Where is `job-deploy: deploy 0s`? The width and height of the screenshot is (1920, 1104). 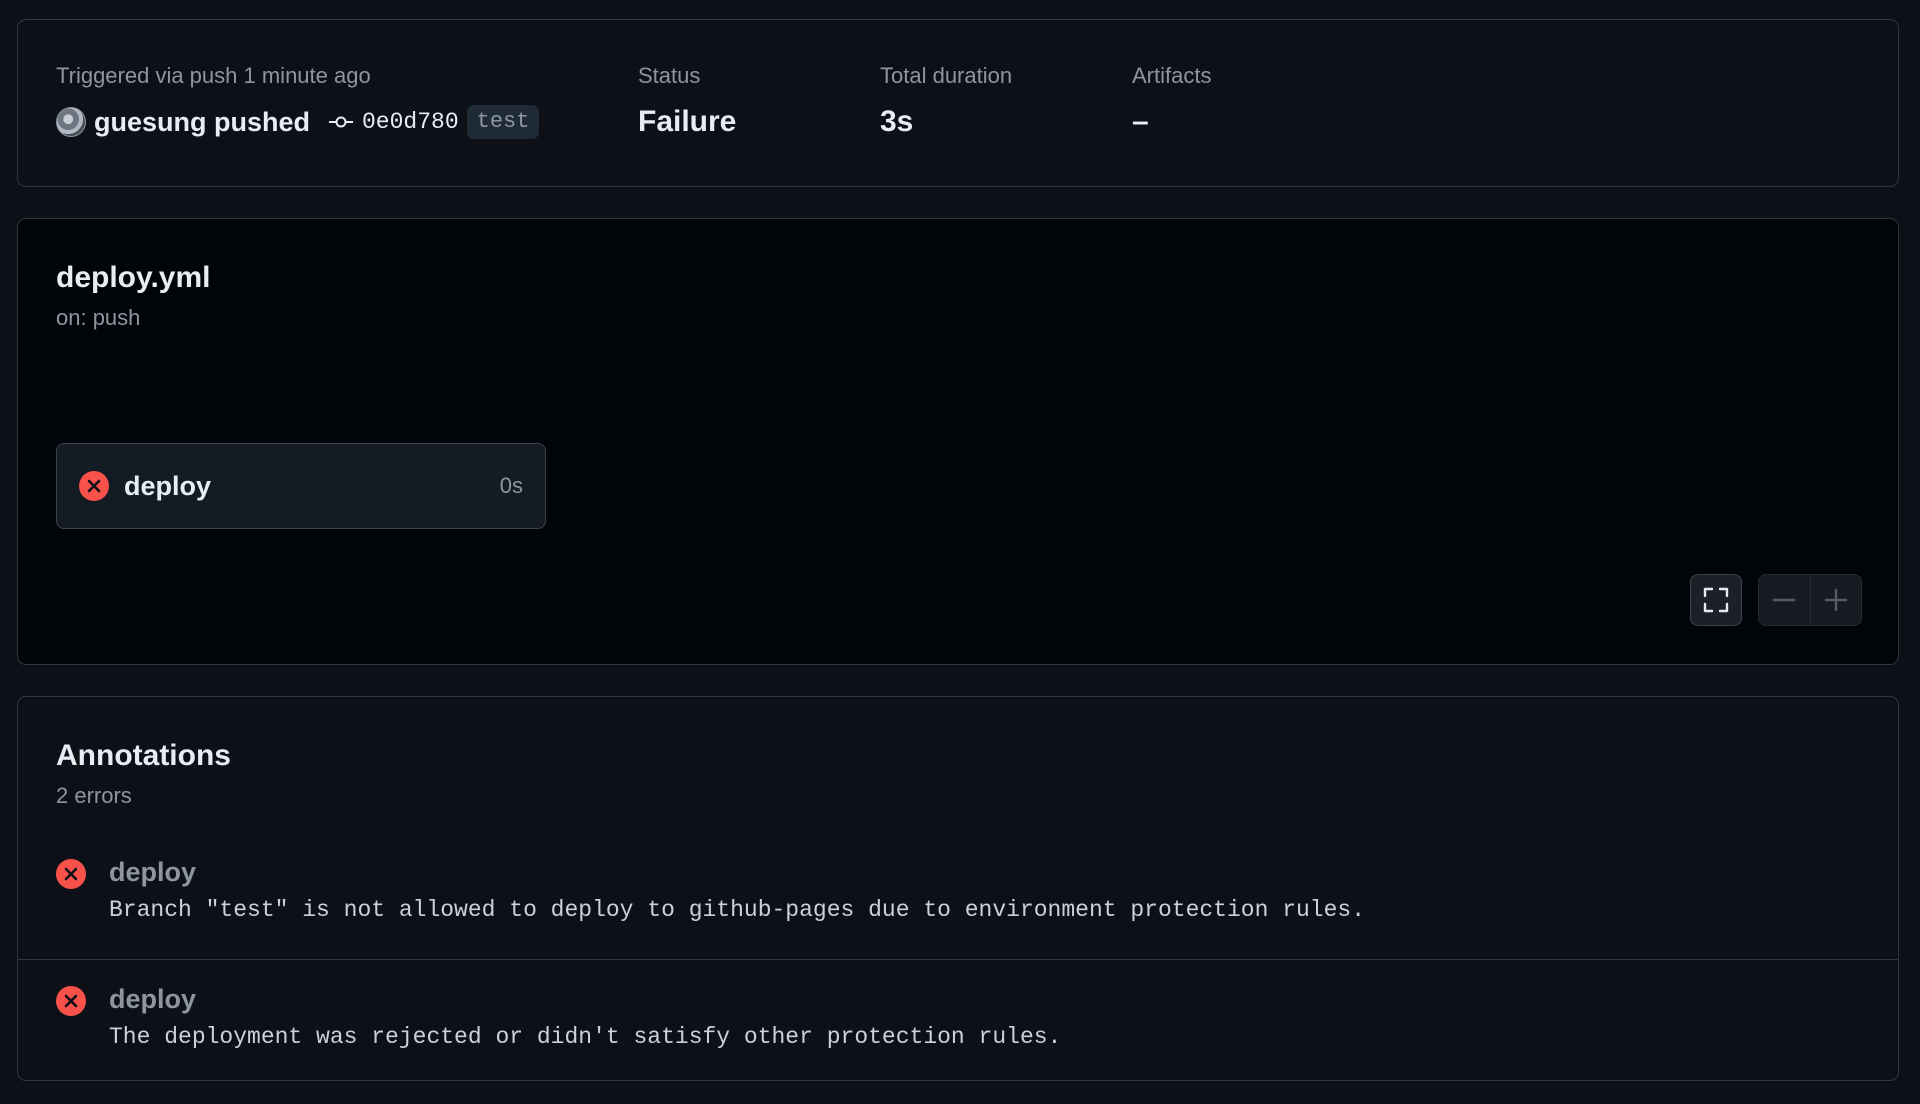
job-deploy: deploy 0s is located at coordinates (301, 486).